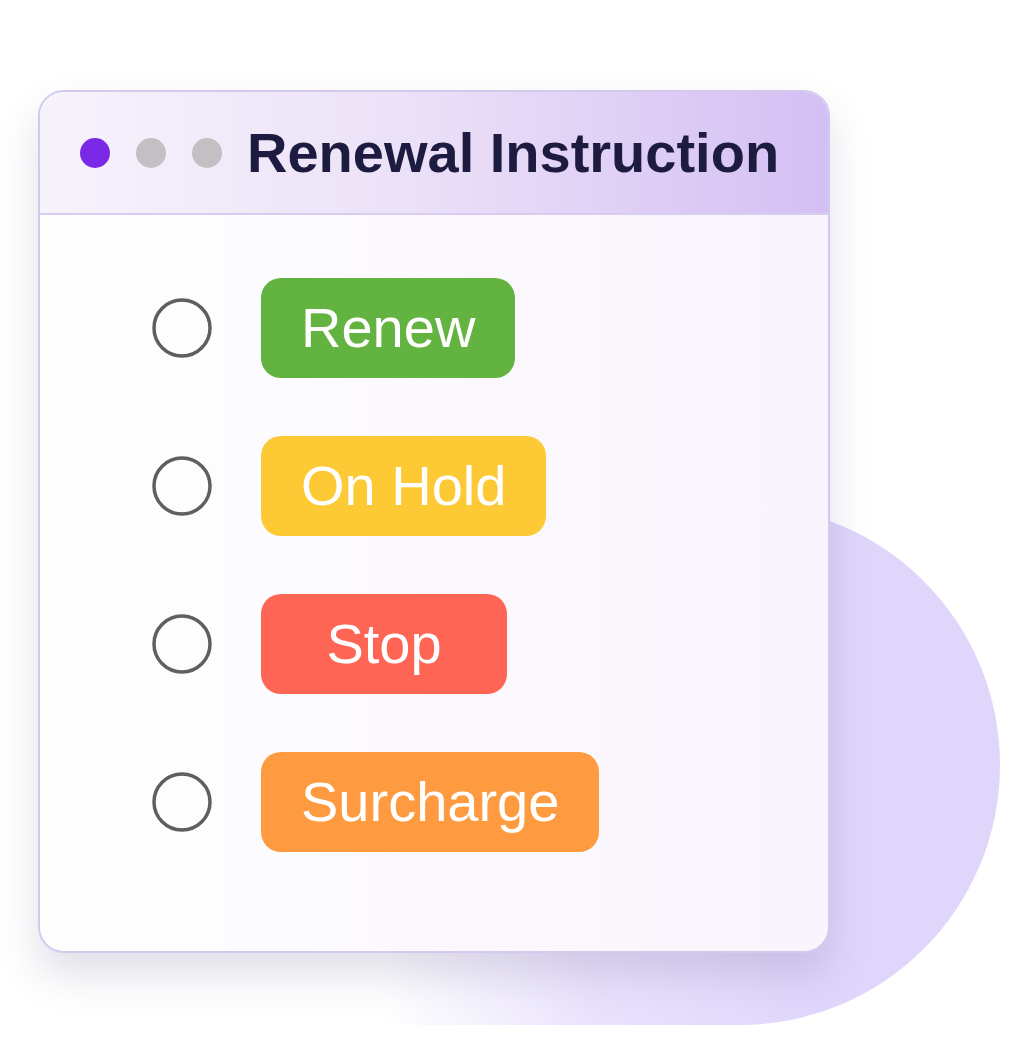  What do you see at coordinates (388, 328) in the screenshot?
I see `status-tag: Renew` at bounding box center [388, 328].